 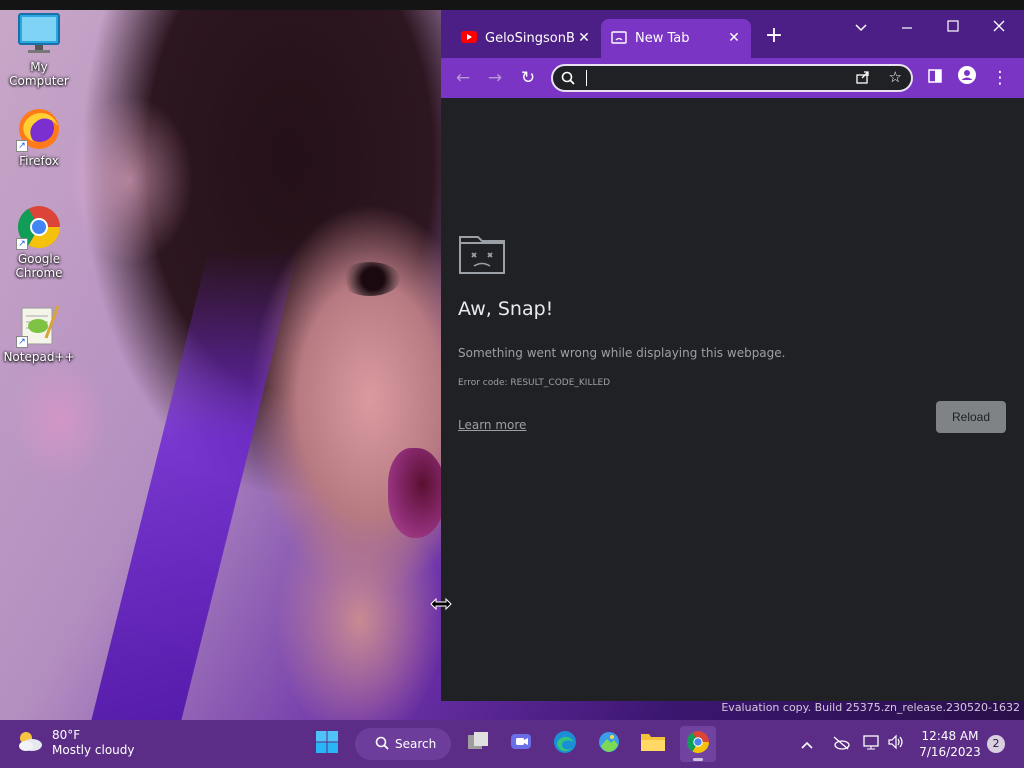 What do you see at coordinates (895, 77) in the screenshot?
I see `star-icon: ☆` at bounding box center [895, 77].